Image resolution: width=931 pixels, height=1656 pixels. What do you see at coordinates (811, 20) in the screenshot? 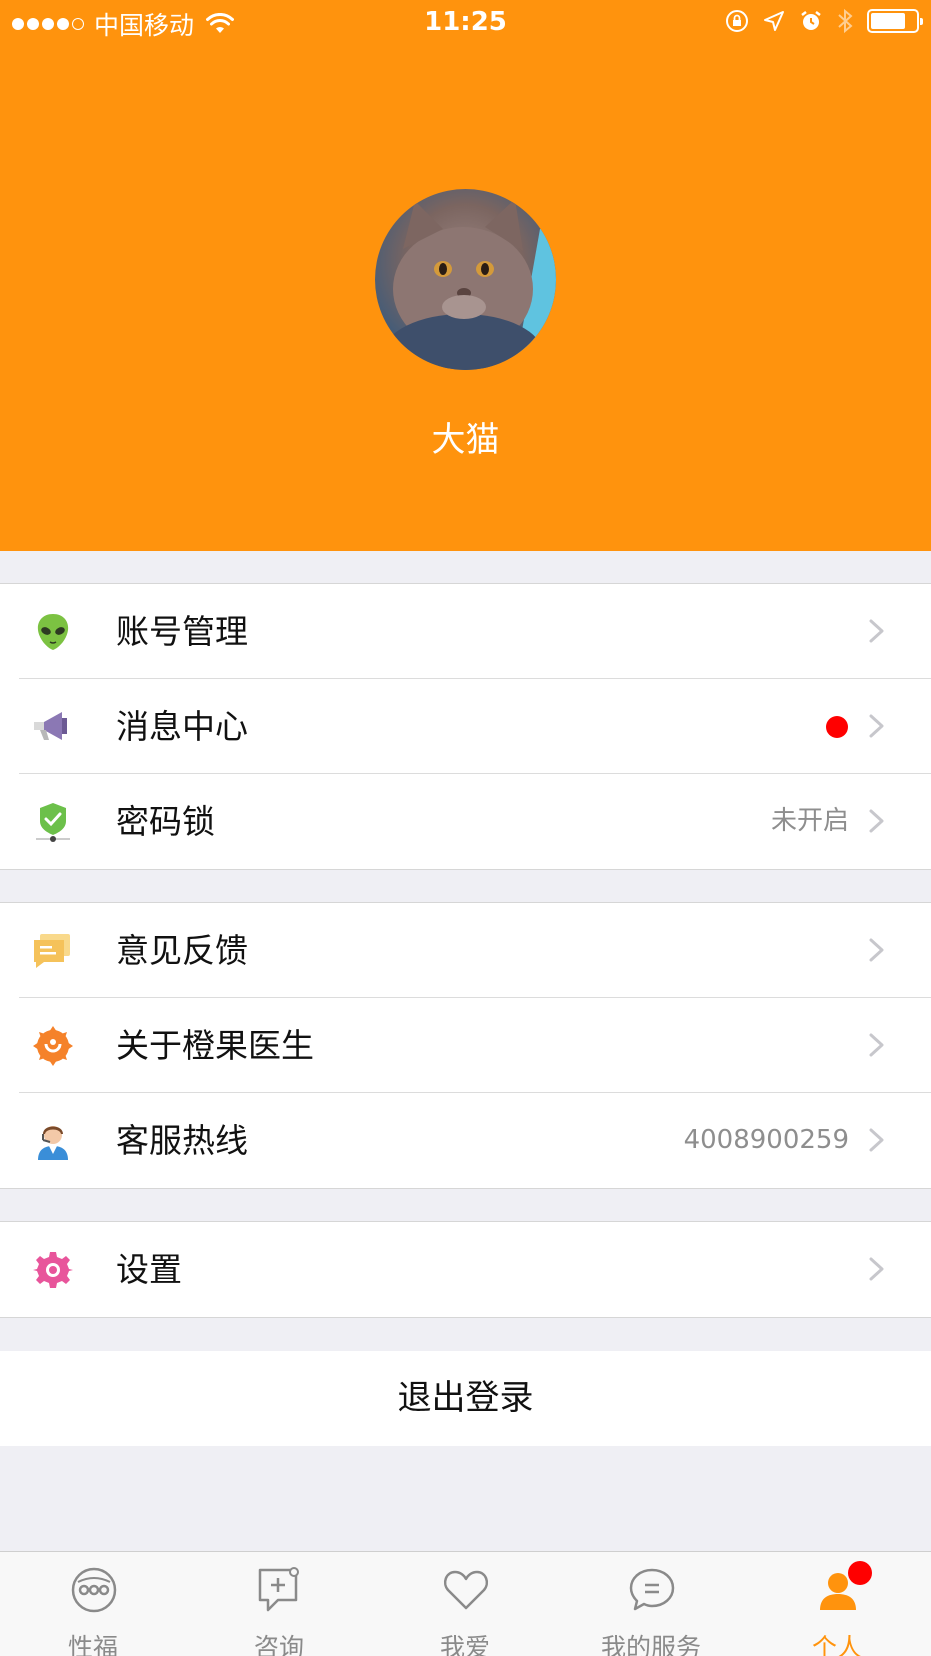
I see `alarm-icon` at bounding box center [811, 20].